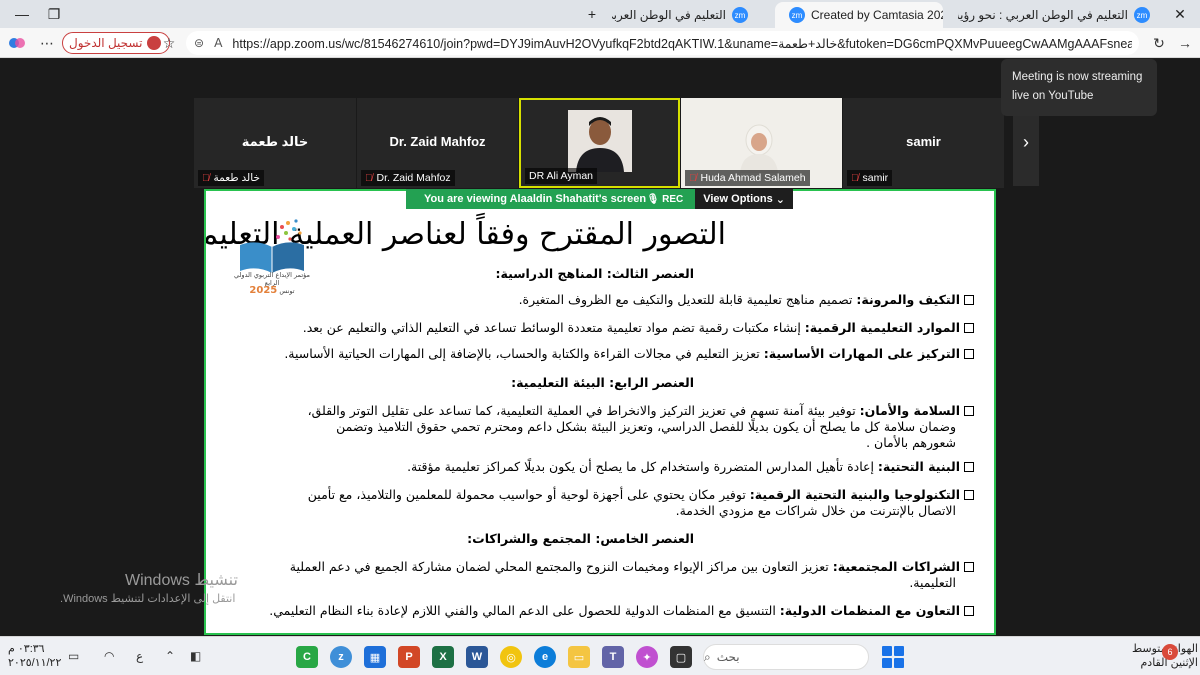 The image size is (1200, 675). I want to click on wifi-icon: ◠, so click(109, 656).